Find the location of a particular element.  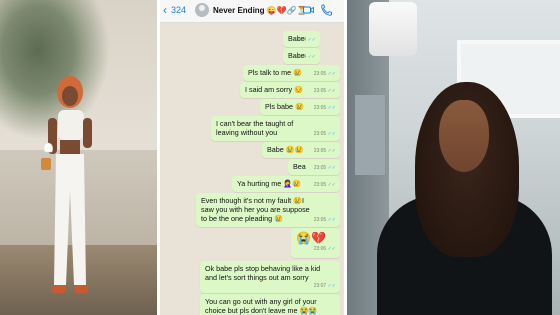

message-bubble: I said am sorry 😔 23:05 ✓✓ is located at coordinates (290, 90).